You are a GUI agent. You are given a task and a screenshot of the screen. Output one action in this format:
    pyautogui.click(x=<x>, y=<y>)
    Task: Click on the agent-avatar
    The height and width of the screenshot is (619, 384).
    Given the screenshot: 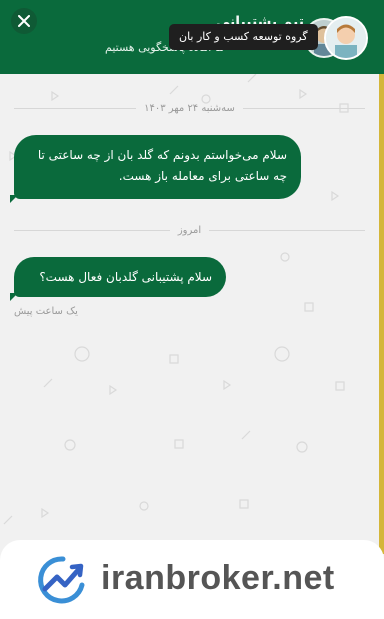 What is the action you would take?
    pyautogui.click(x=346, y=38)
    